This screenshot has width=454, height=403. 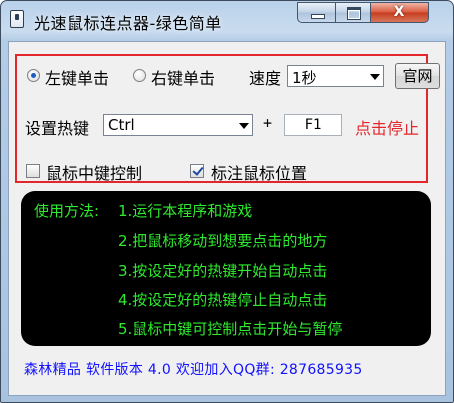 I want to click on hotkey-label: 设置热键, so click(x=57, y=128).